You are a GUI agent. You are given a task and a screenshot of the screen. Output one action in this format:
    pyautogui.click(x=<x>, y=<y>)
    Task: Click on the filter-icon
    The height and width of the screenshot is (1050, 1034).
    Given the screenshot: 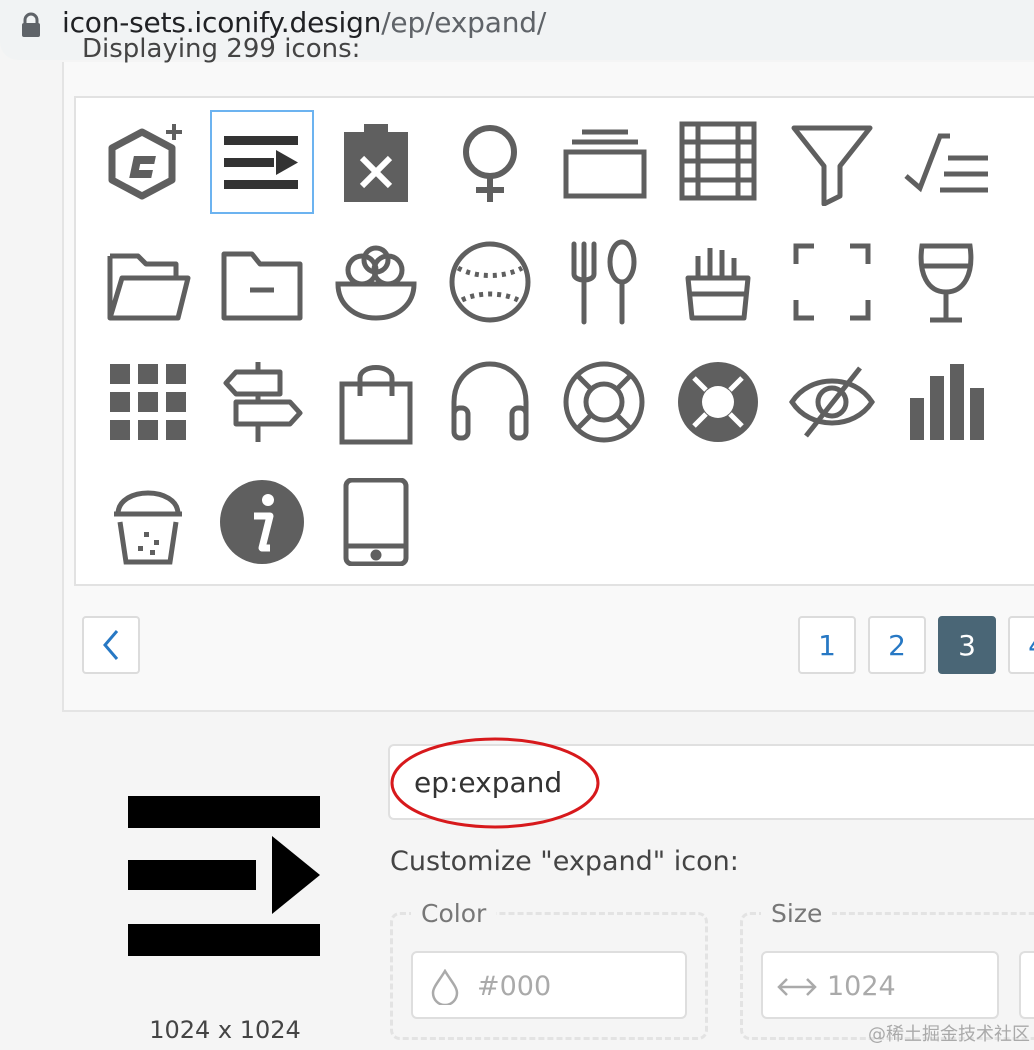 What is the action you would take?
    pyautogui.click(x=832, y=162)
    